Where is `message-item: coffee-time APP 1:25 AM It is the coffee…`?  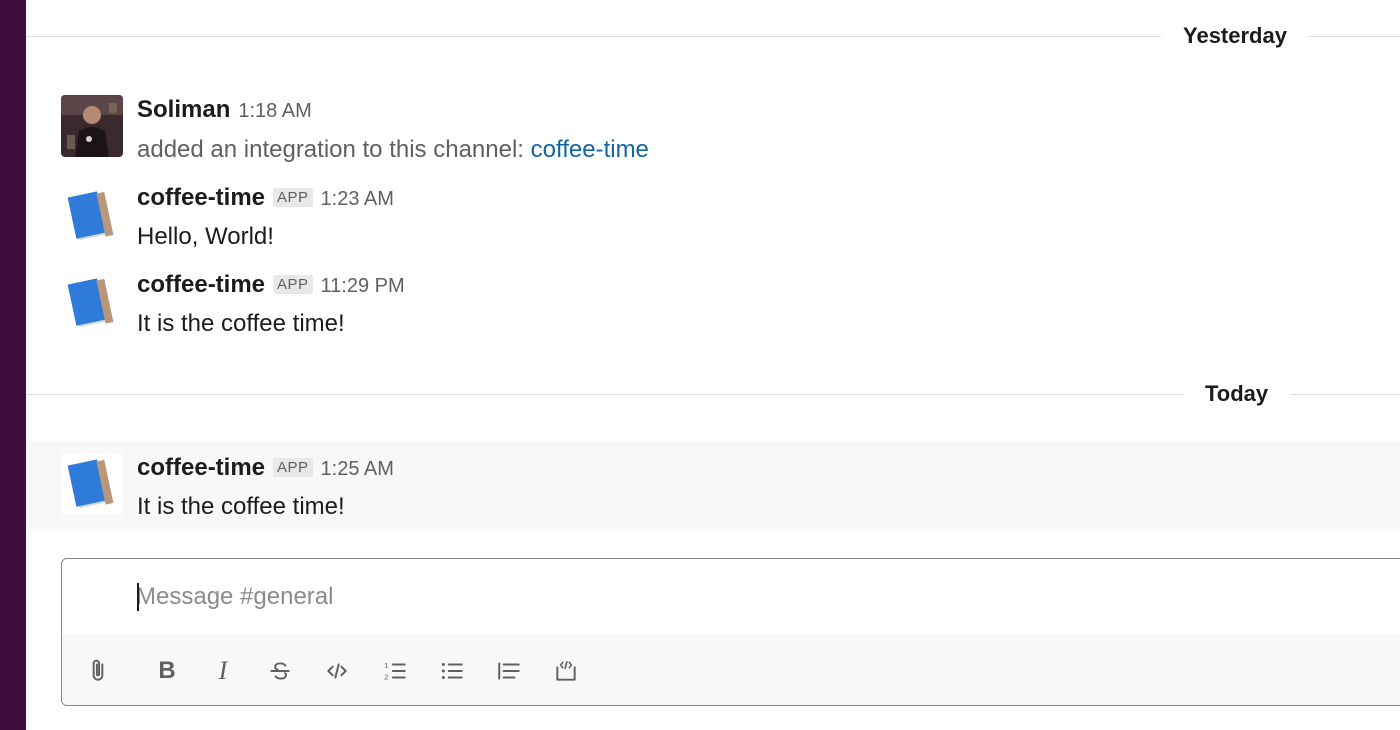 message-item: coffee-time APP 1:25 AM It is the coffee… is located at coordinates (713, 485).